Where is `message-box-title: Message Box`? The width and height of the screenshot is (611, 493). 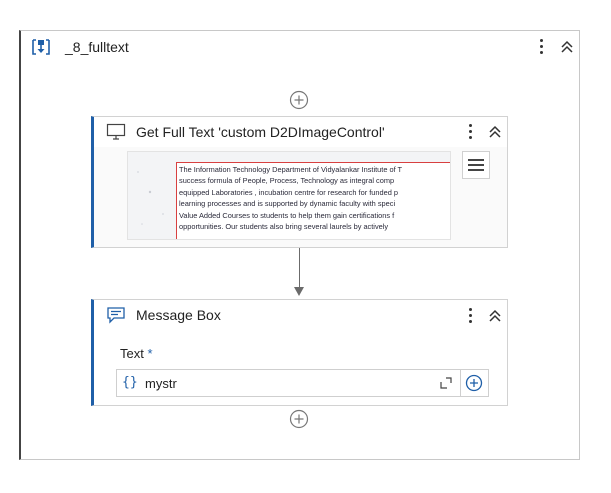 message-box-title: Message Box is located at coordinates (178, 315).